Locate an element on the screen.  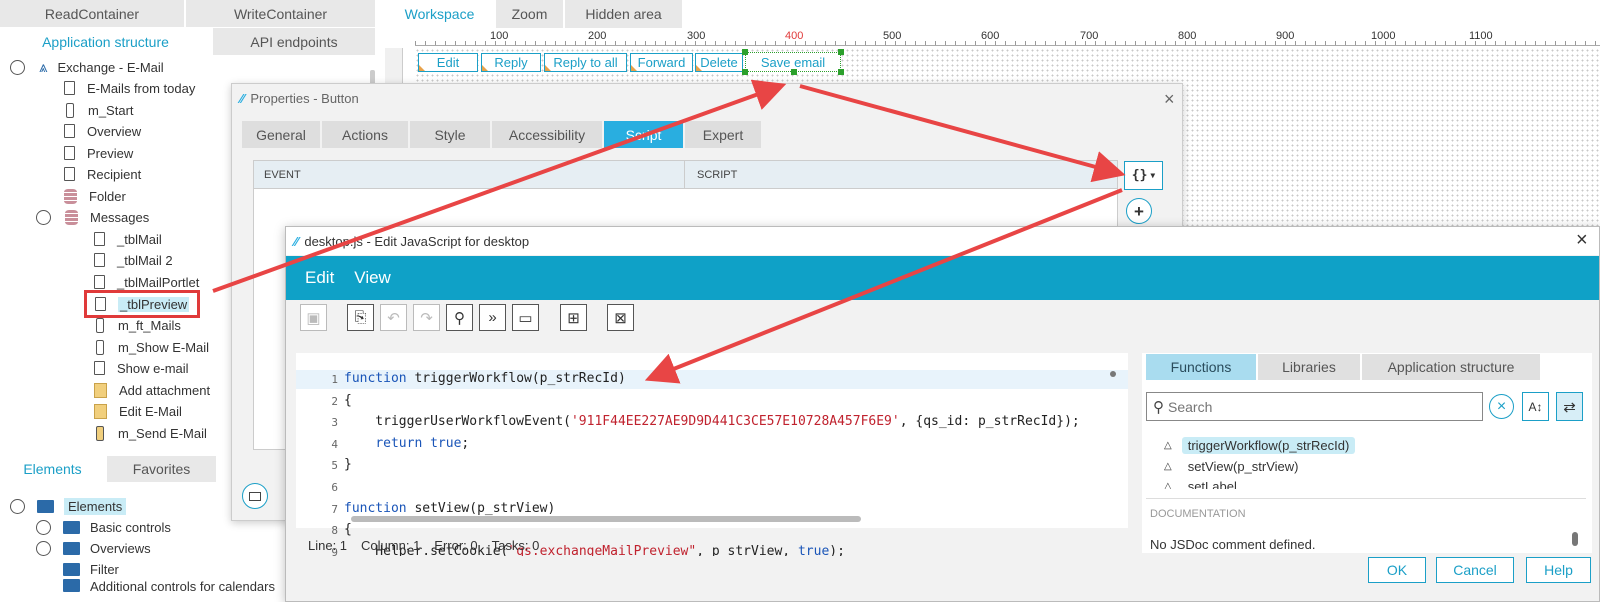
arrow-tblpreview-to-button is located at coordinates (499, 186).